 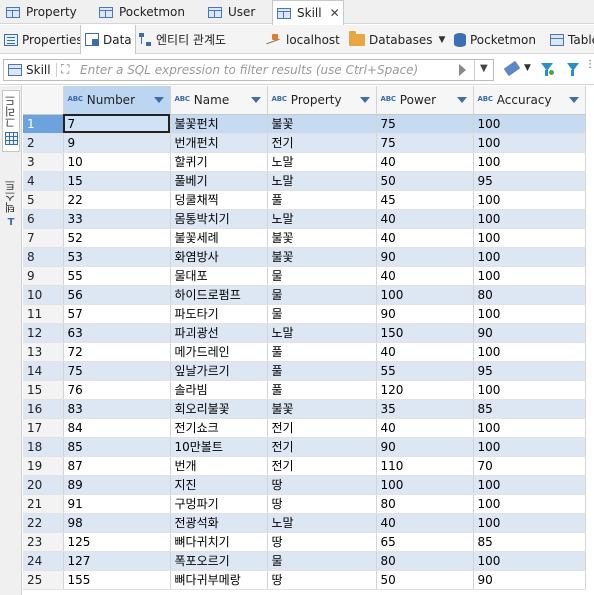 What do you see at coordinates (219, 523) in the screenshot?
I see `cell-name: 전광석화` at bounding box center [219, 523].